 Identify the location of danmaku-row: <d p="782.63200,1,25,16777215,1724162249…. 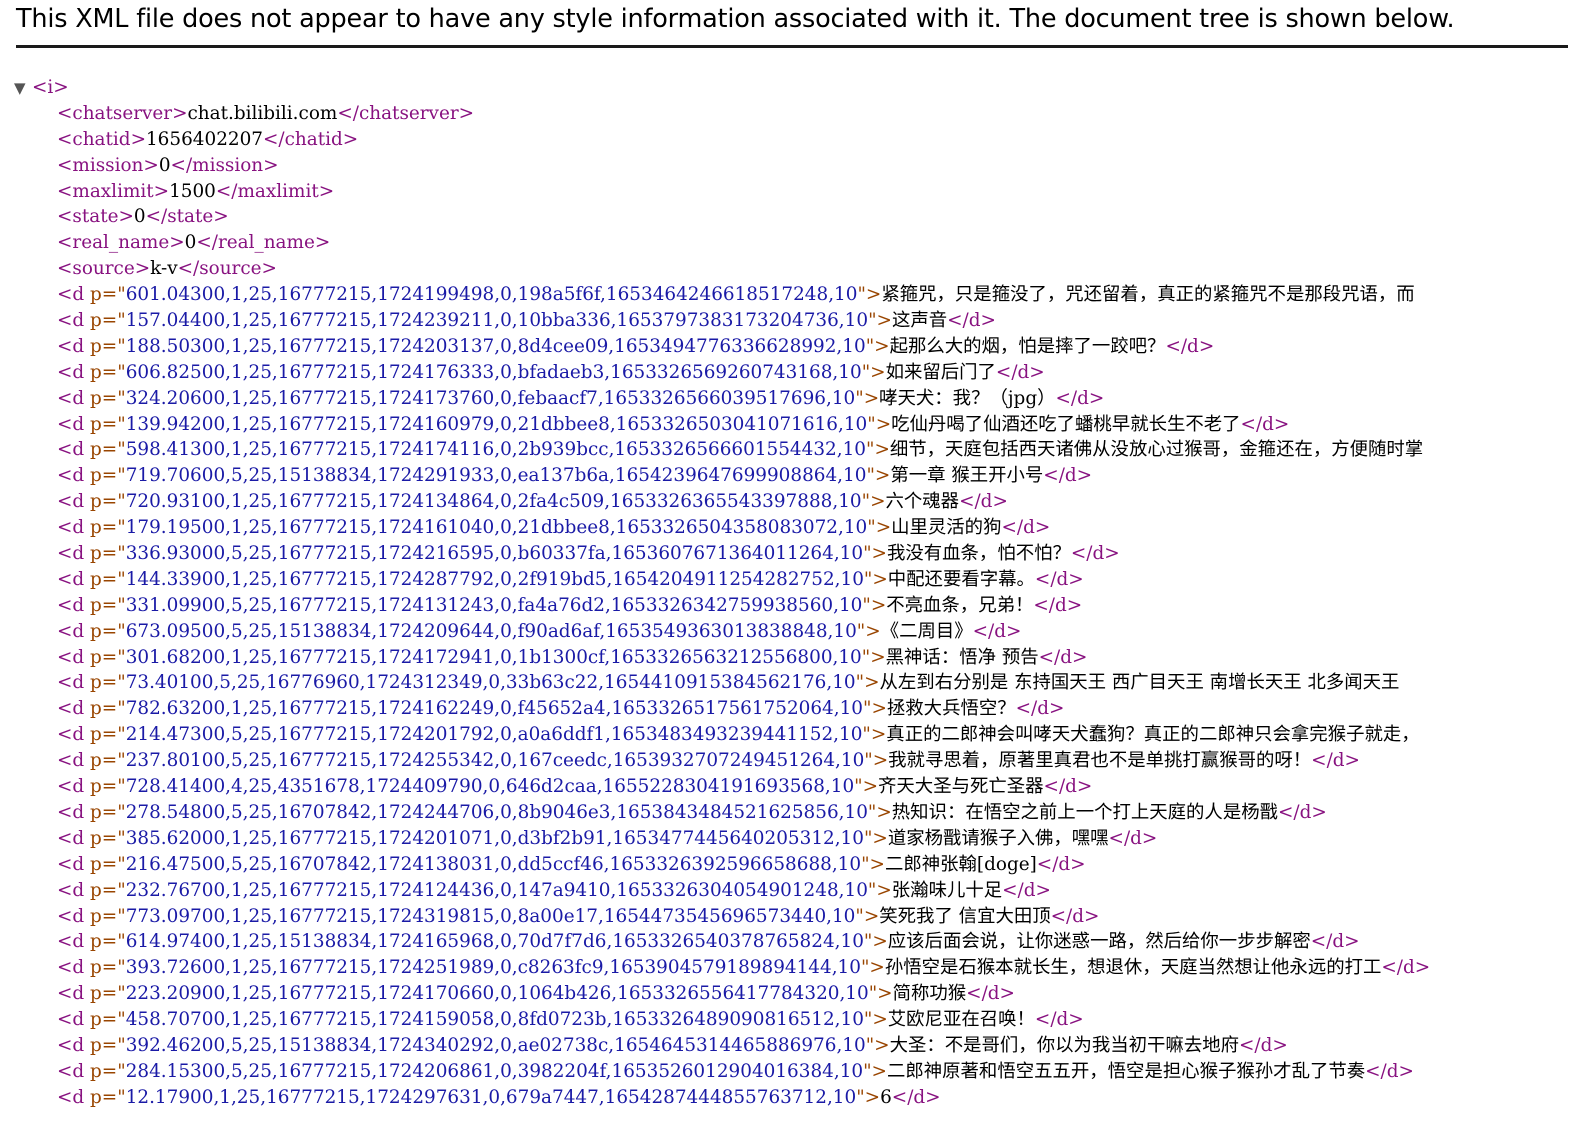
(787, 709).